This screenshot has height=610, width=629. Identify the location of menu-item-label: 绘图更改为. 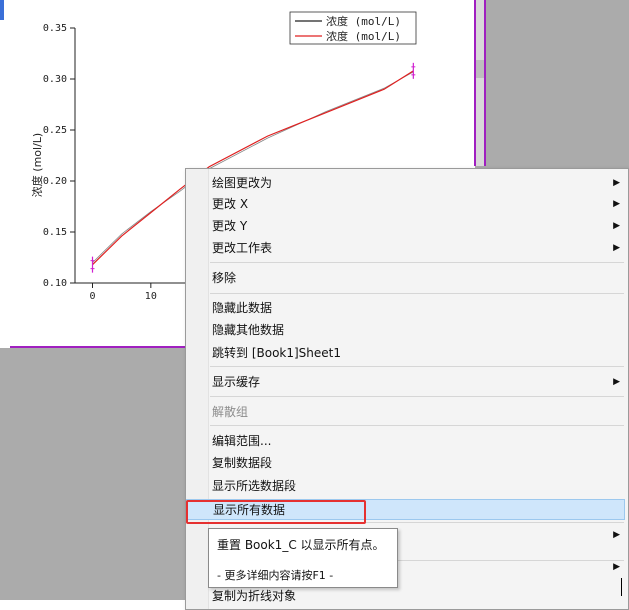
(242, 183).